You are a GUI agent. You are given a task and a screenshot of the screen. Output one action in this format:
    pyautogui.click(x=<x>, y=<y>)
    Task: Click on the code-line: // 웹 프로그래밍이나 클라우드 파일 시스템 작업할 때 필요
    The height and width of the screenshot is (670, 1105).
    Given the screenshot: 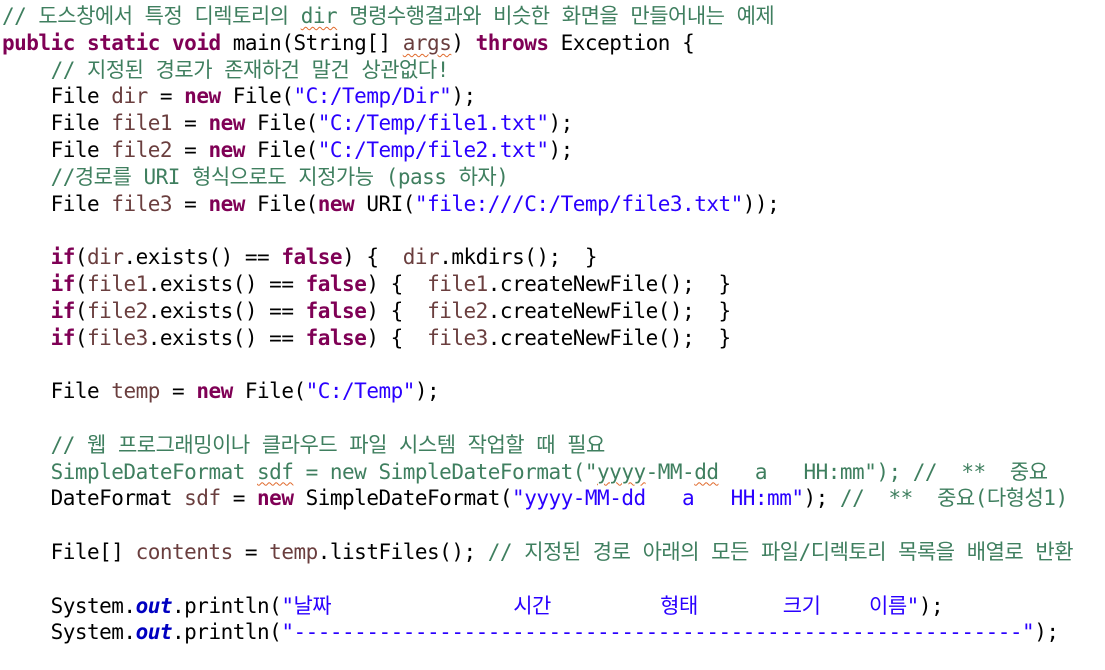 What is the action you would take?
    pyautogui.click(x=553, y=445)
    